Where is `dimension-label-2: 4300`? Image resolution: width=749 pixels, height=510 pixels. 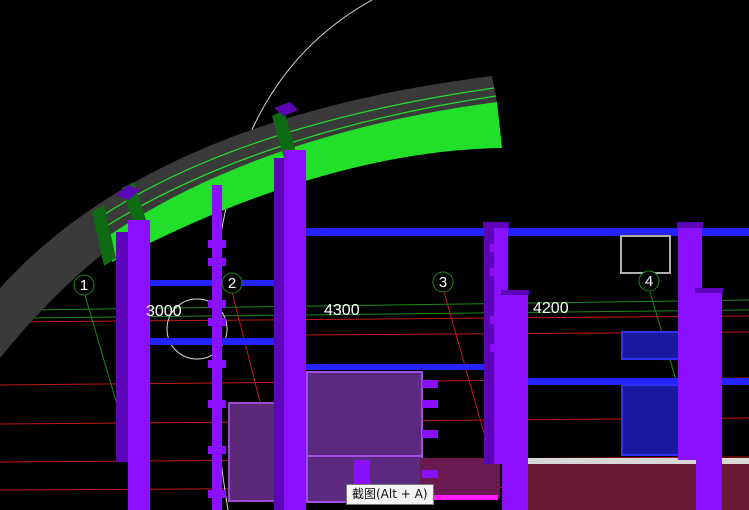
dimension-label-2: 4300 is located at coordinates (342, 310).